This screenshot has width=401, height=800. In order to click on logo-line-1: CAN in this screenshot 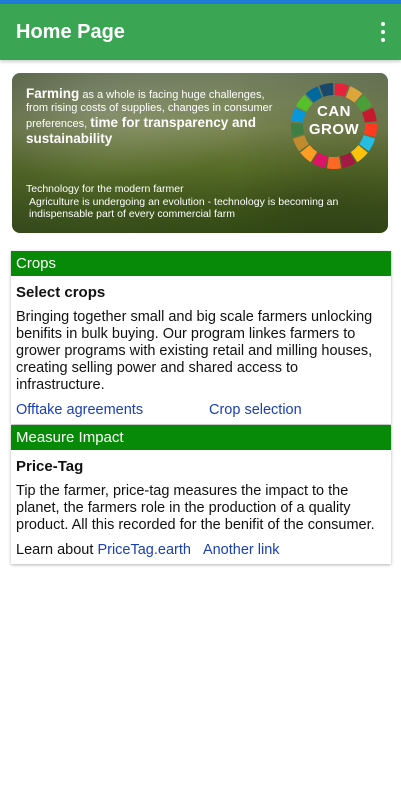, I will do `click(334, 111)`.